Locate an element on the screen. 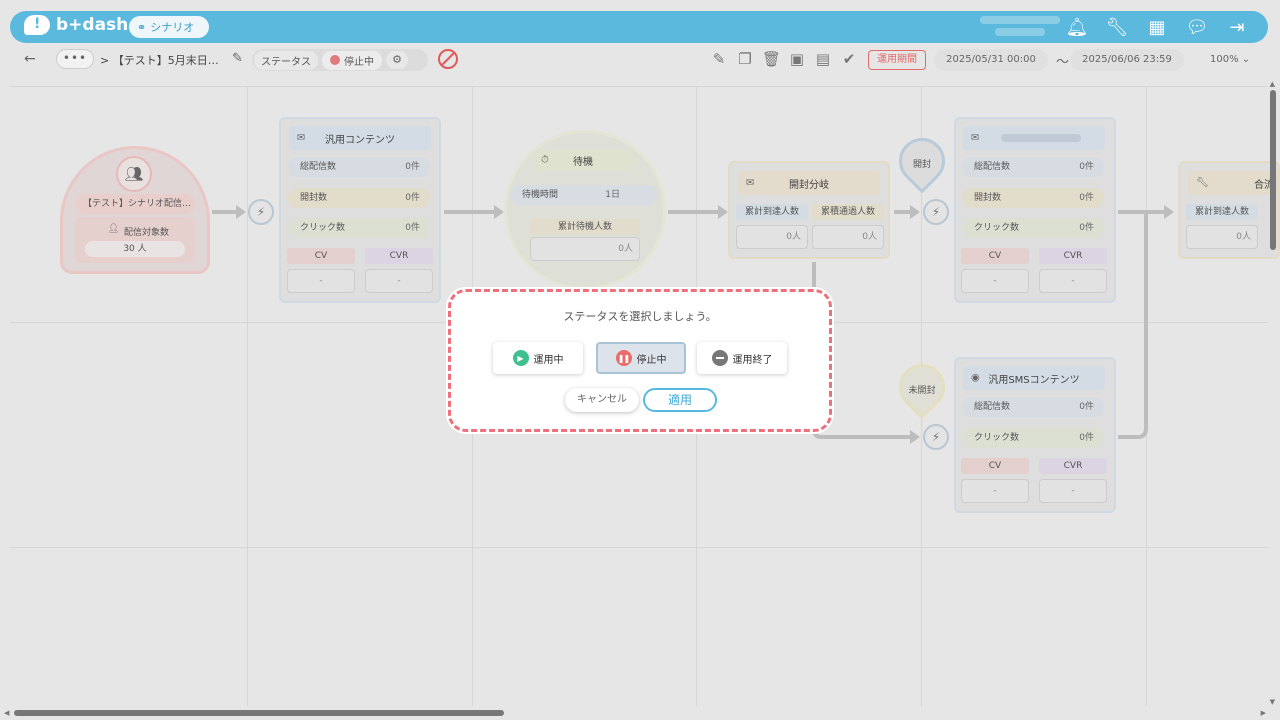 The height and width of the screenshot is (720, 1280). branch-pass-value: 0人 is located at coordinates (848, 237).